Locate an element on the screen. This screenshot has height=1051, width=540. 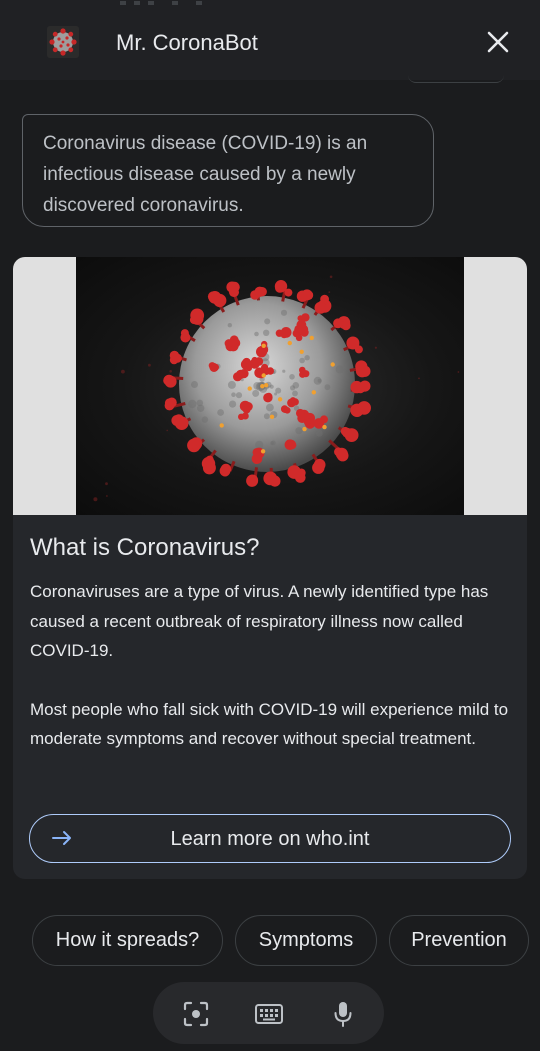
lens-icon is located at coordinates (196, 1014).